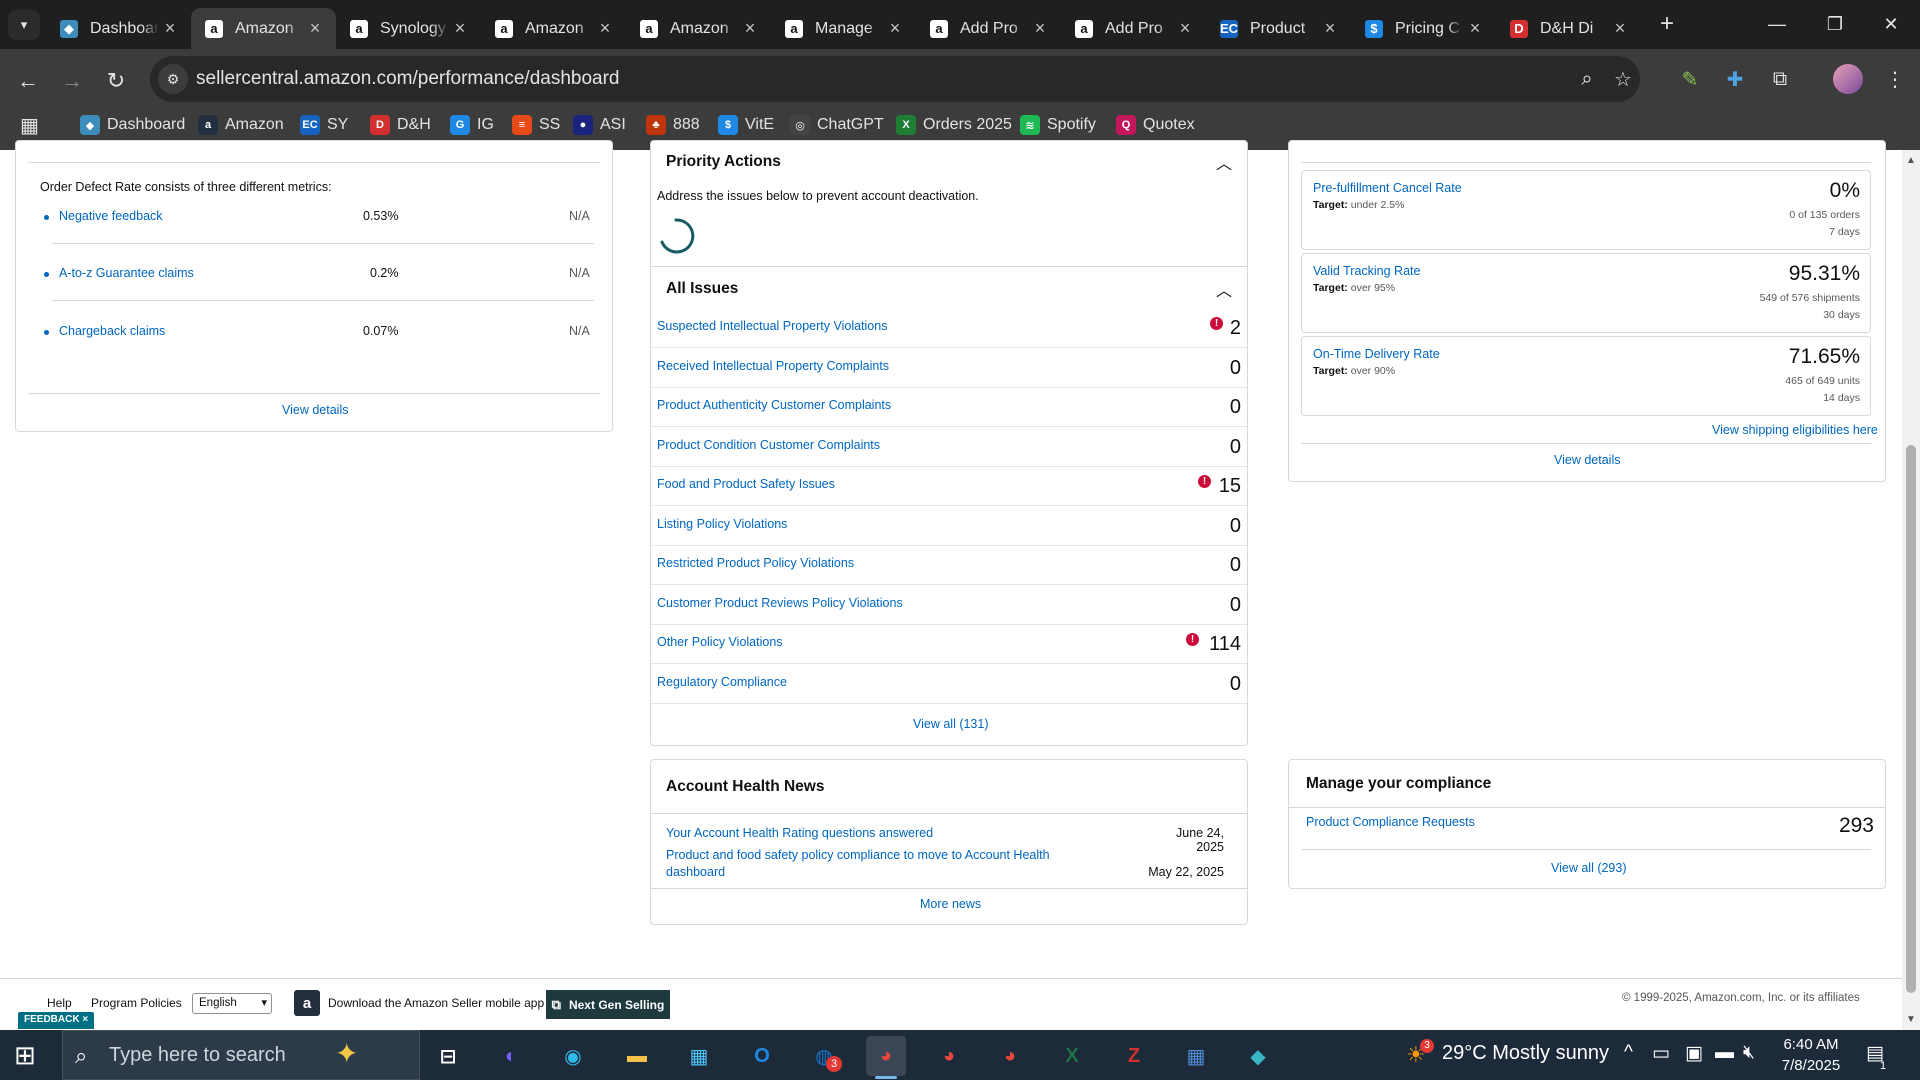  What do you see at coordinates (1623, 79) in the screenshot?
I see `bookmark-star-icon: ☆` at bounding box center [1623, 79].